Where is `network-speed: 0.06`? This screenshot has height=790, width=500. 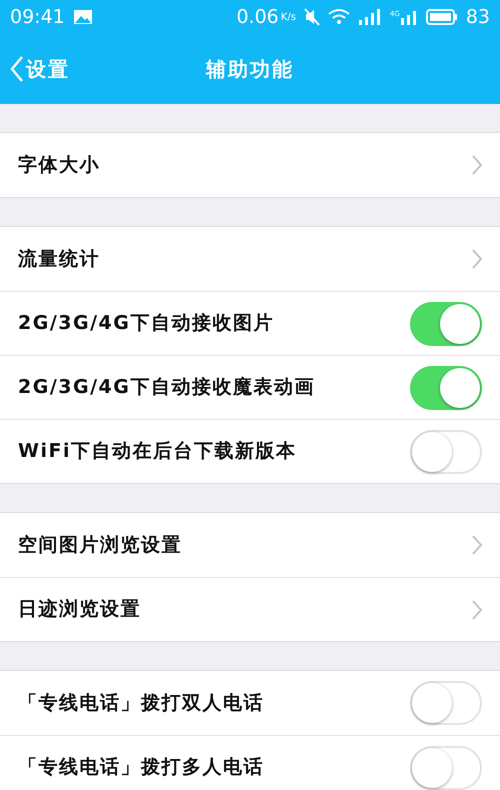
network-speed: 0.06 is located at coordinates (257, 17).